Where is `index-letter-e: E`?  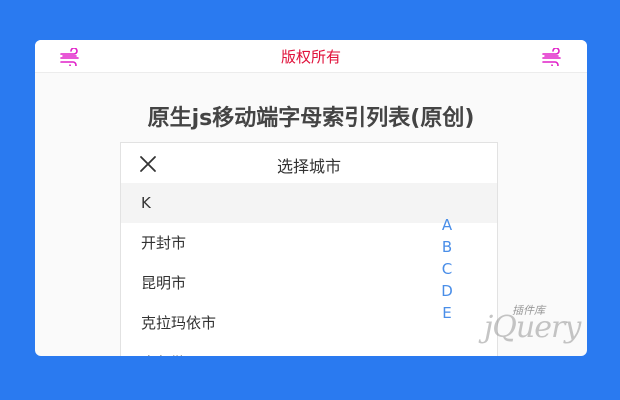 index-letter-e: E is located at coordinates (447, 313).